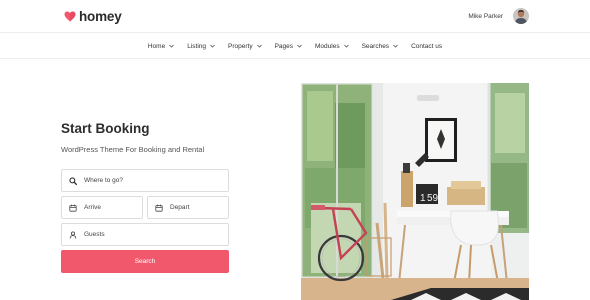  Describe the element at coordinates (104, 180) in the screenshot. I see `where-to-go-placeholder: Where to go?` at that location.